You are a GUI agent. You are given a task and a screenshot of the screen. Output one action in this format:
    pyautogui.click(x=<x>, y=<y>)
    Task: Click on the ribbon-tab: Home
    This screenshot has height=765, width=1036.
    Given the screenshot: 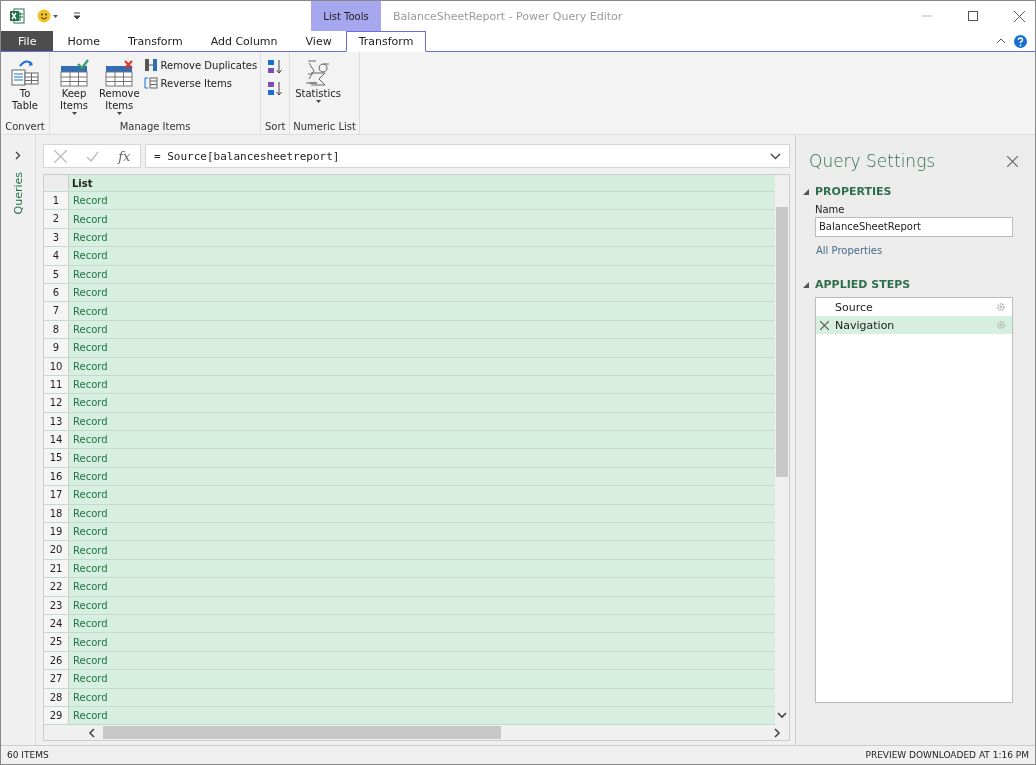 What is the action you would take?
    pyautogui.click(x=83, y=41)
    